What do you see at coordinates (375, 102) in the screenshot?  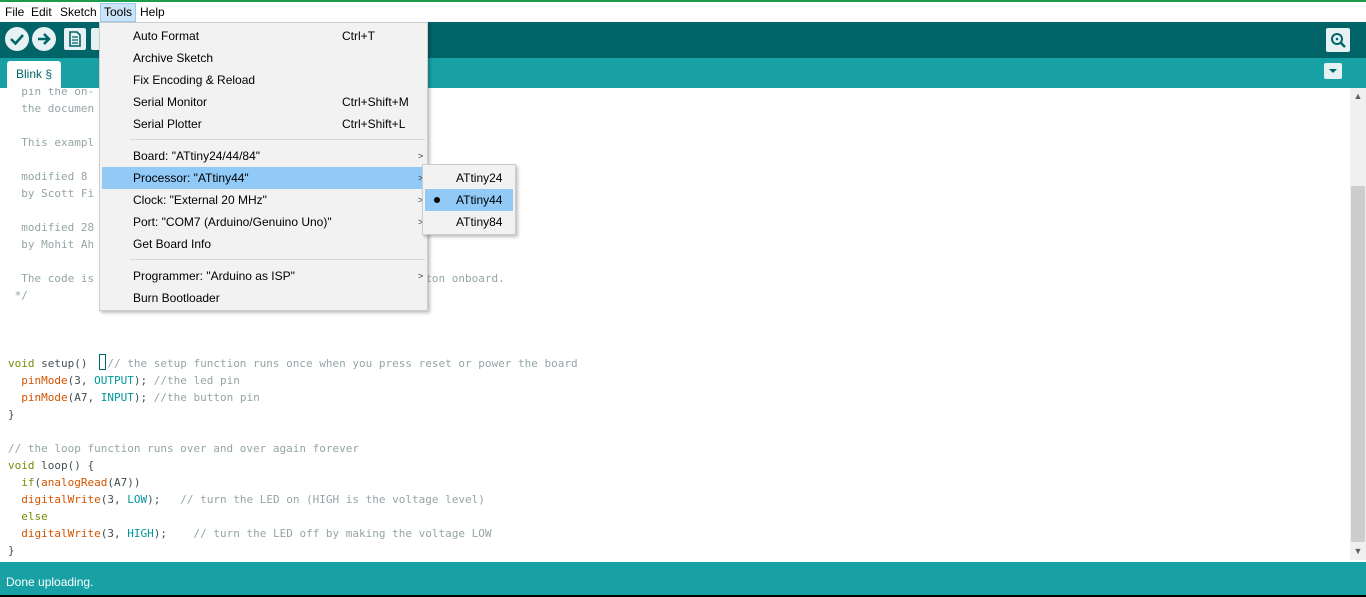 I see `shortcut: Ctrl+Shift+M` at bounding box center [375, 102].